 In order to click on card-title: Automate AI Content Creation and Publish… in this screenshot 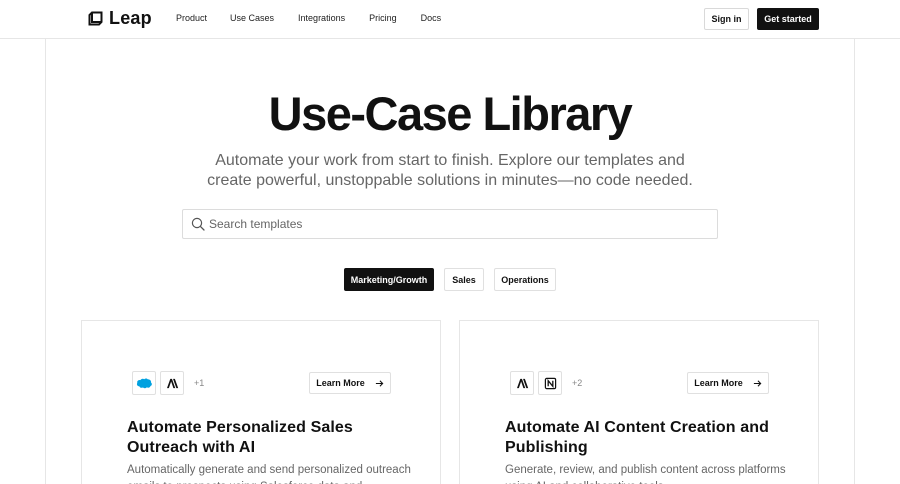, I will do `click(637, 437)`.